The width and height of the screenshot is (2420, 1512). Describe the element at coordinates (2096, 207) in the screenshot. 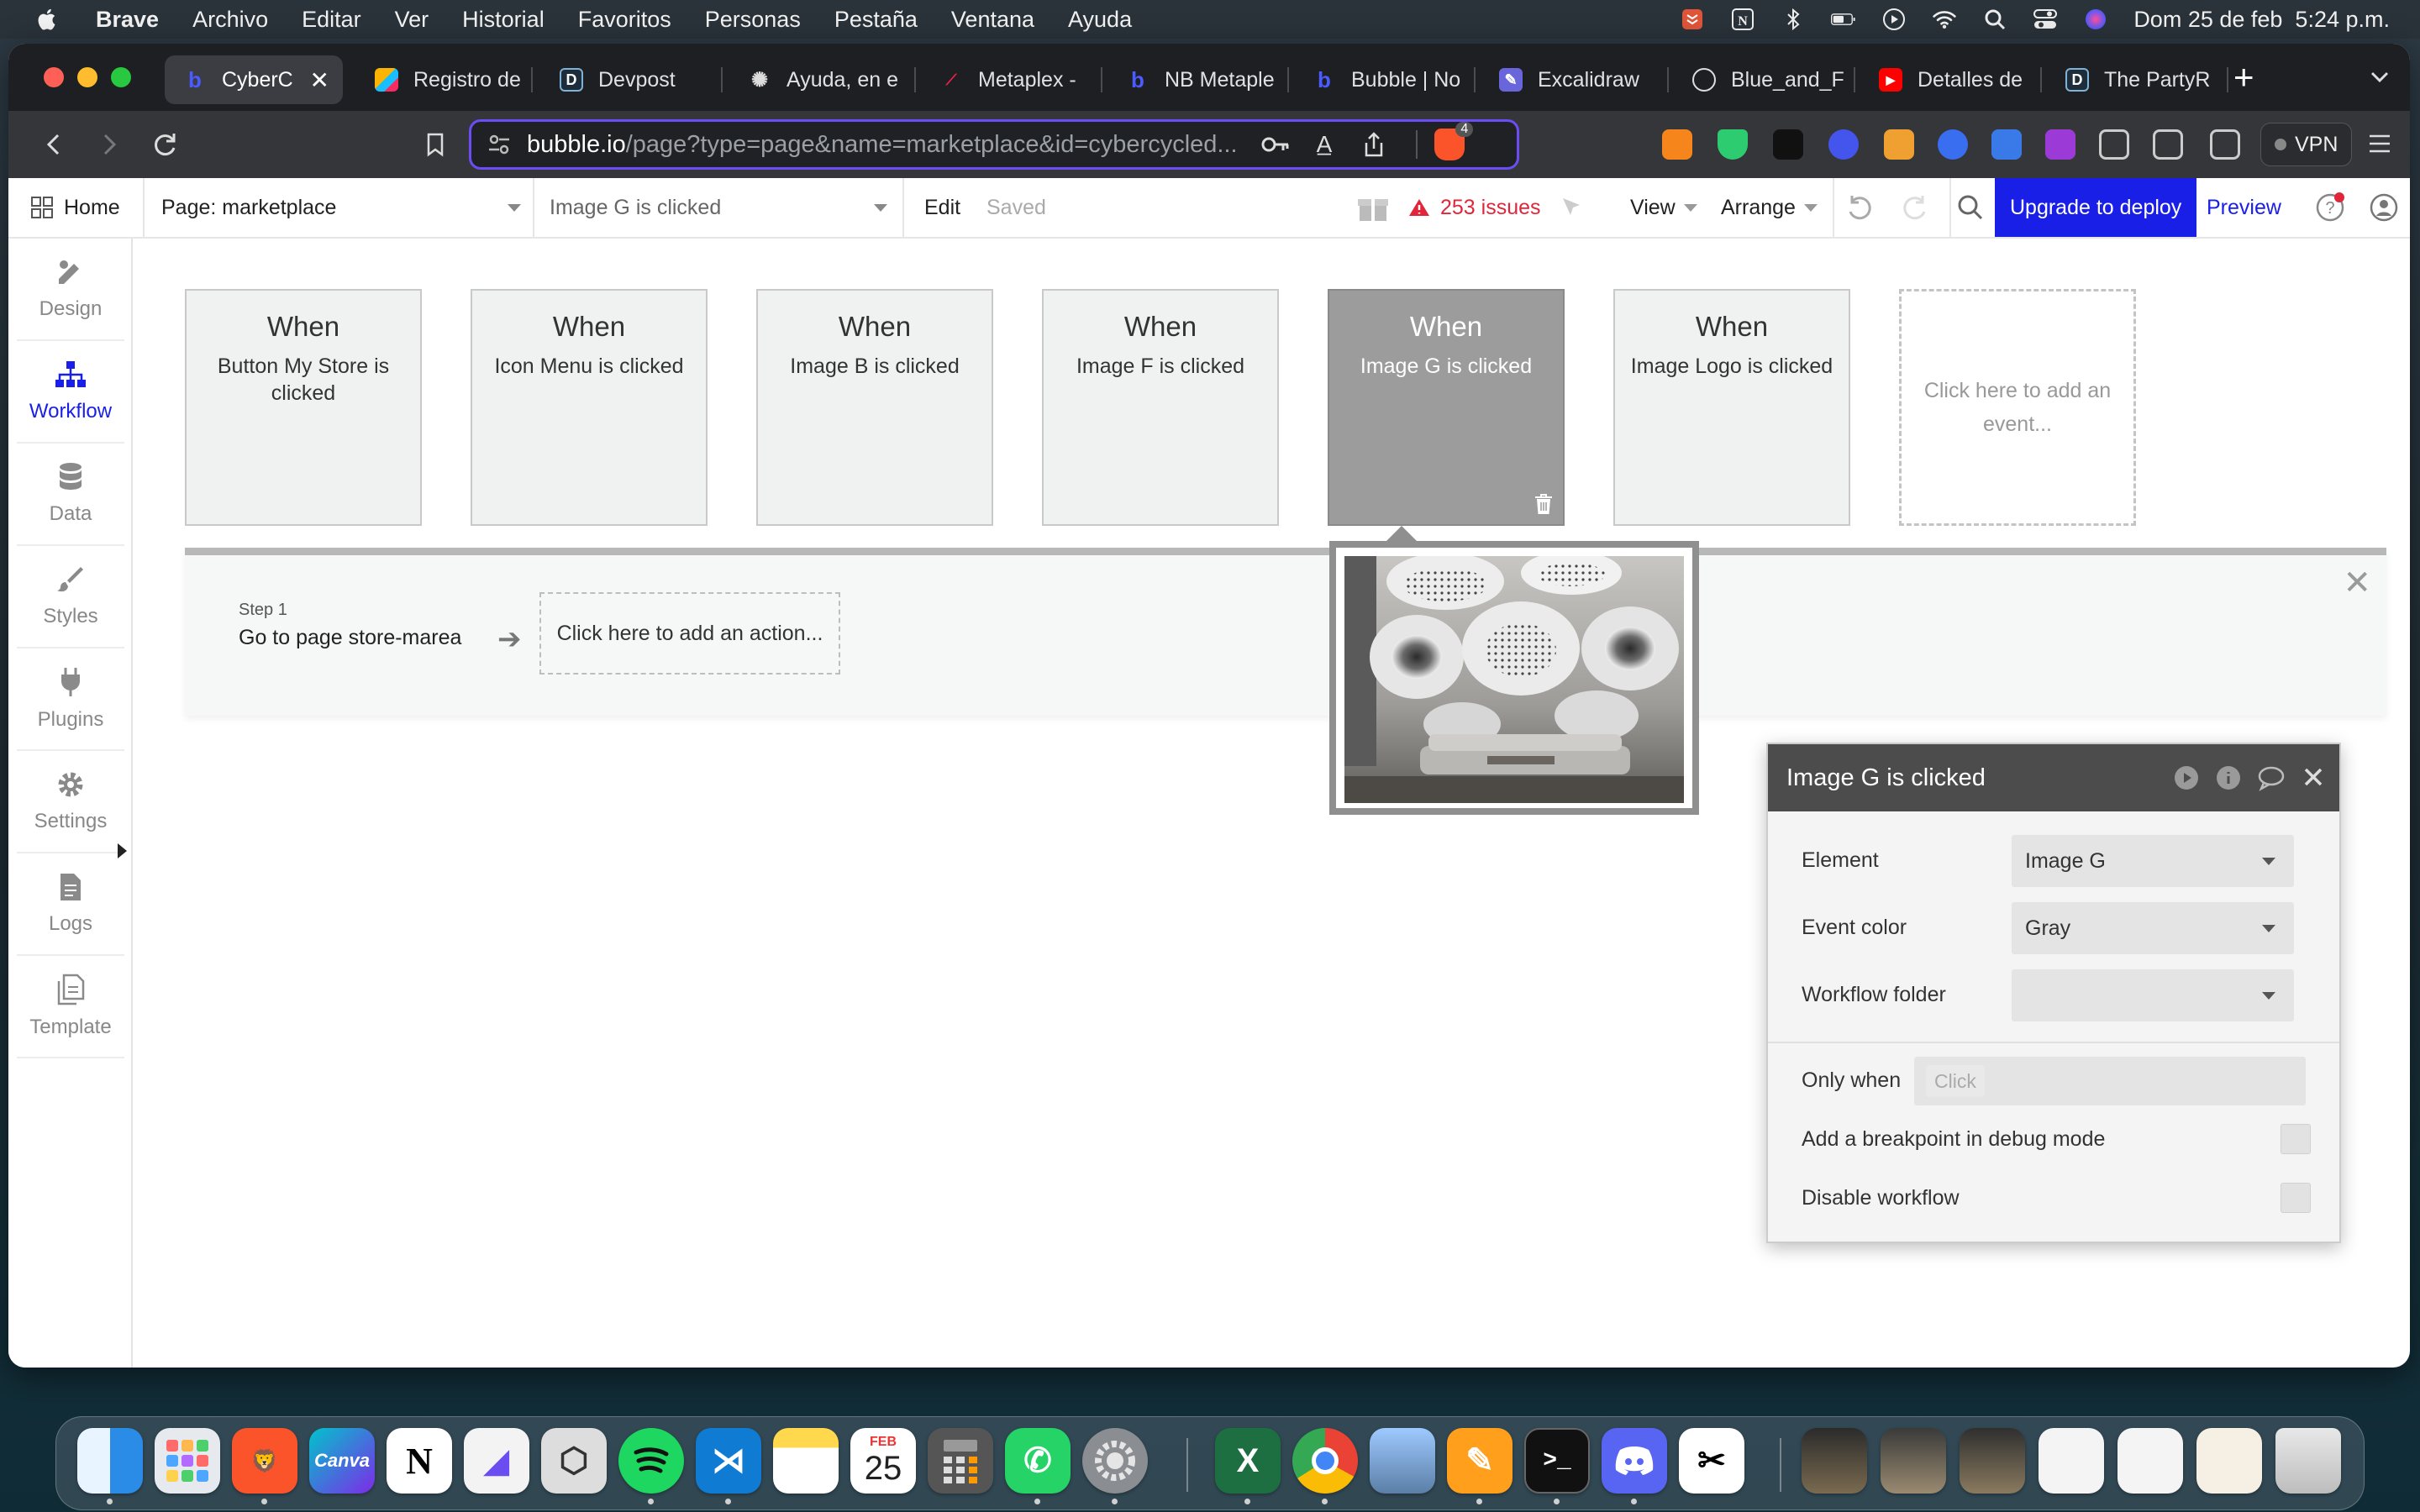

I see `upgrade-to-deploy-button: Upgrade to deploy` at that location.